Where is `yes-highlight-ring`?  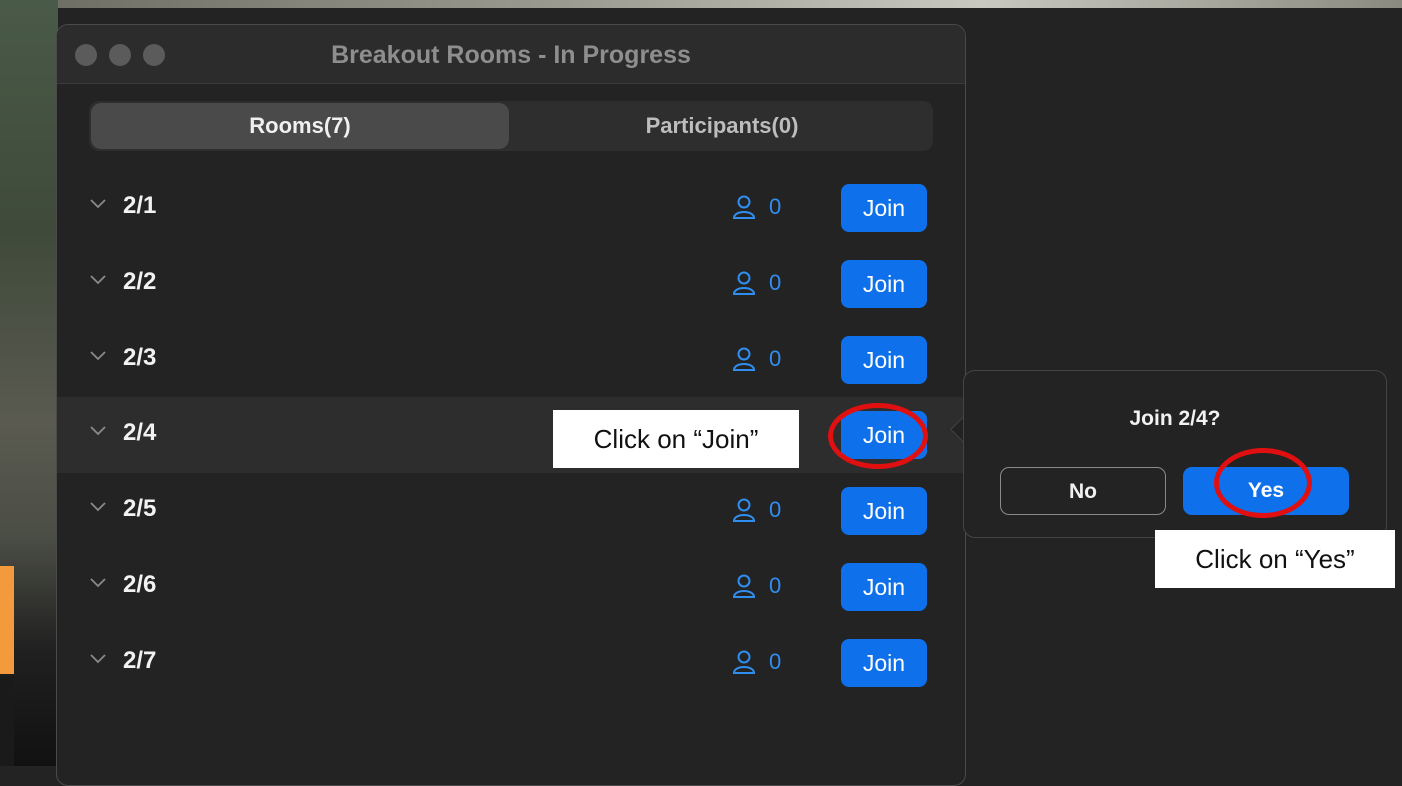
yes-highlight-ring is located at coordinates (1263, 483).